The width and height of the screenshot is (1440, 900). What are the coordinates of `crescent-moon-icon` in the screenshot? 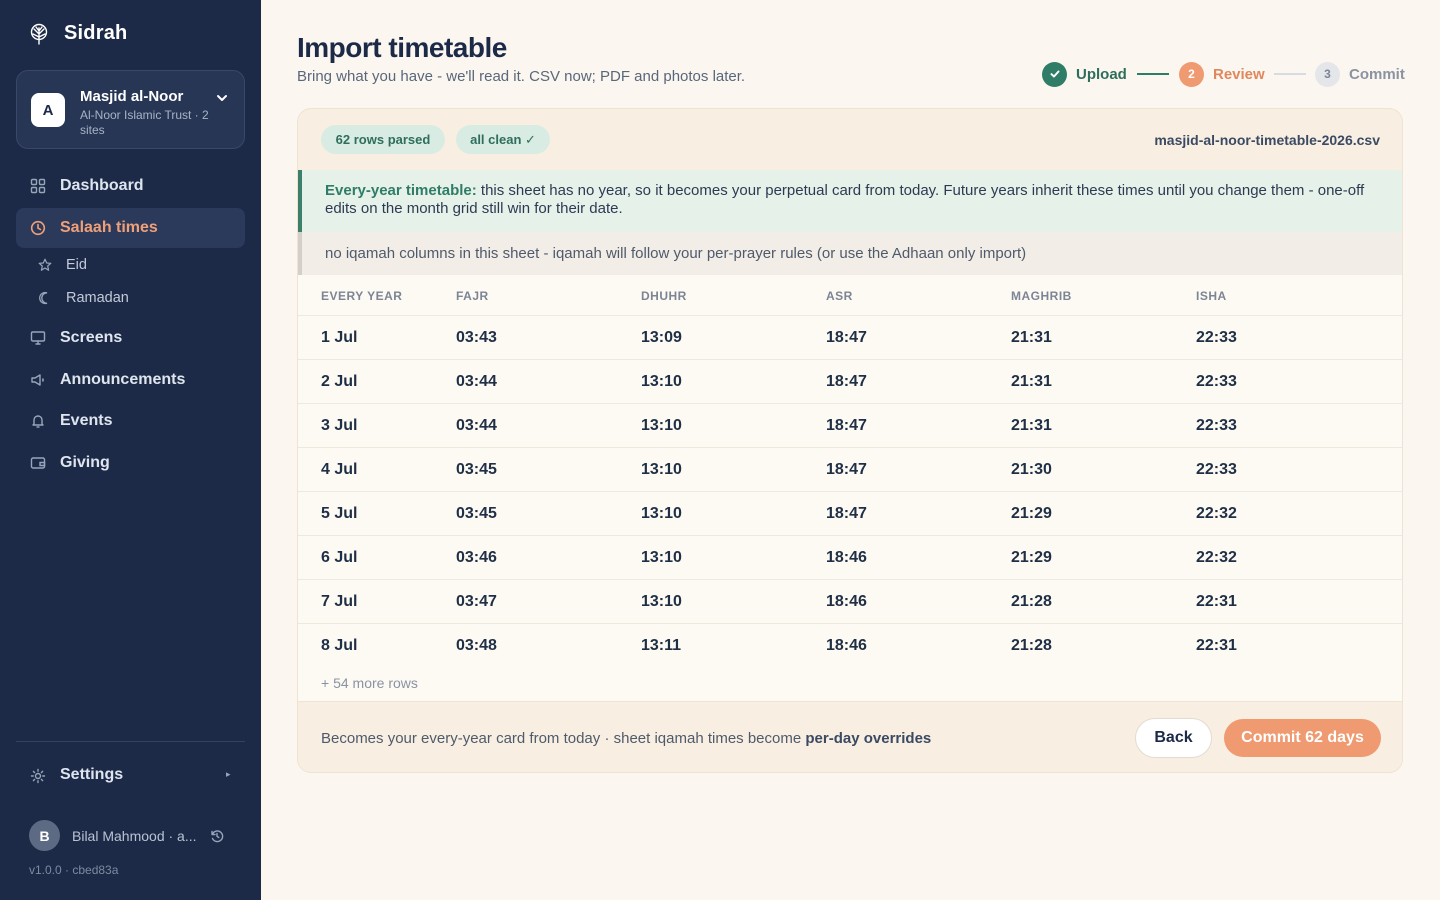 It's located at (43, 298).